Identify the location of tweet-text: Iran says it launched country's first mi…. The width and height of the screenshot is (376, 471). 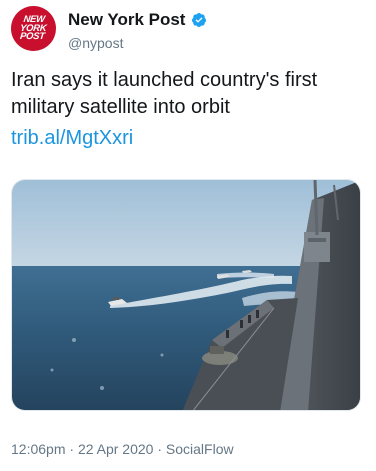
(164, 93).